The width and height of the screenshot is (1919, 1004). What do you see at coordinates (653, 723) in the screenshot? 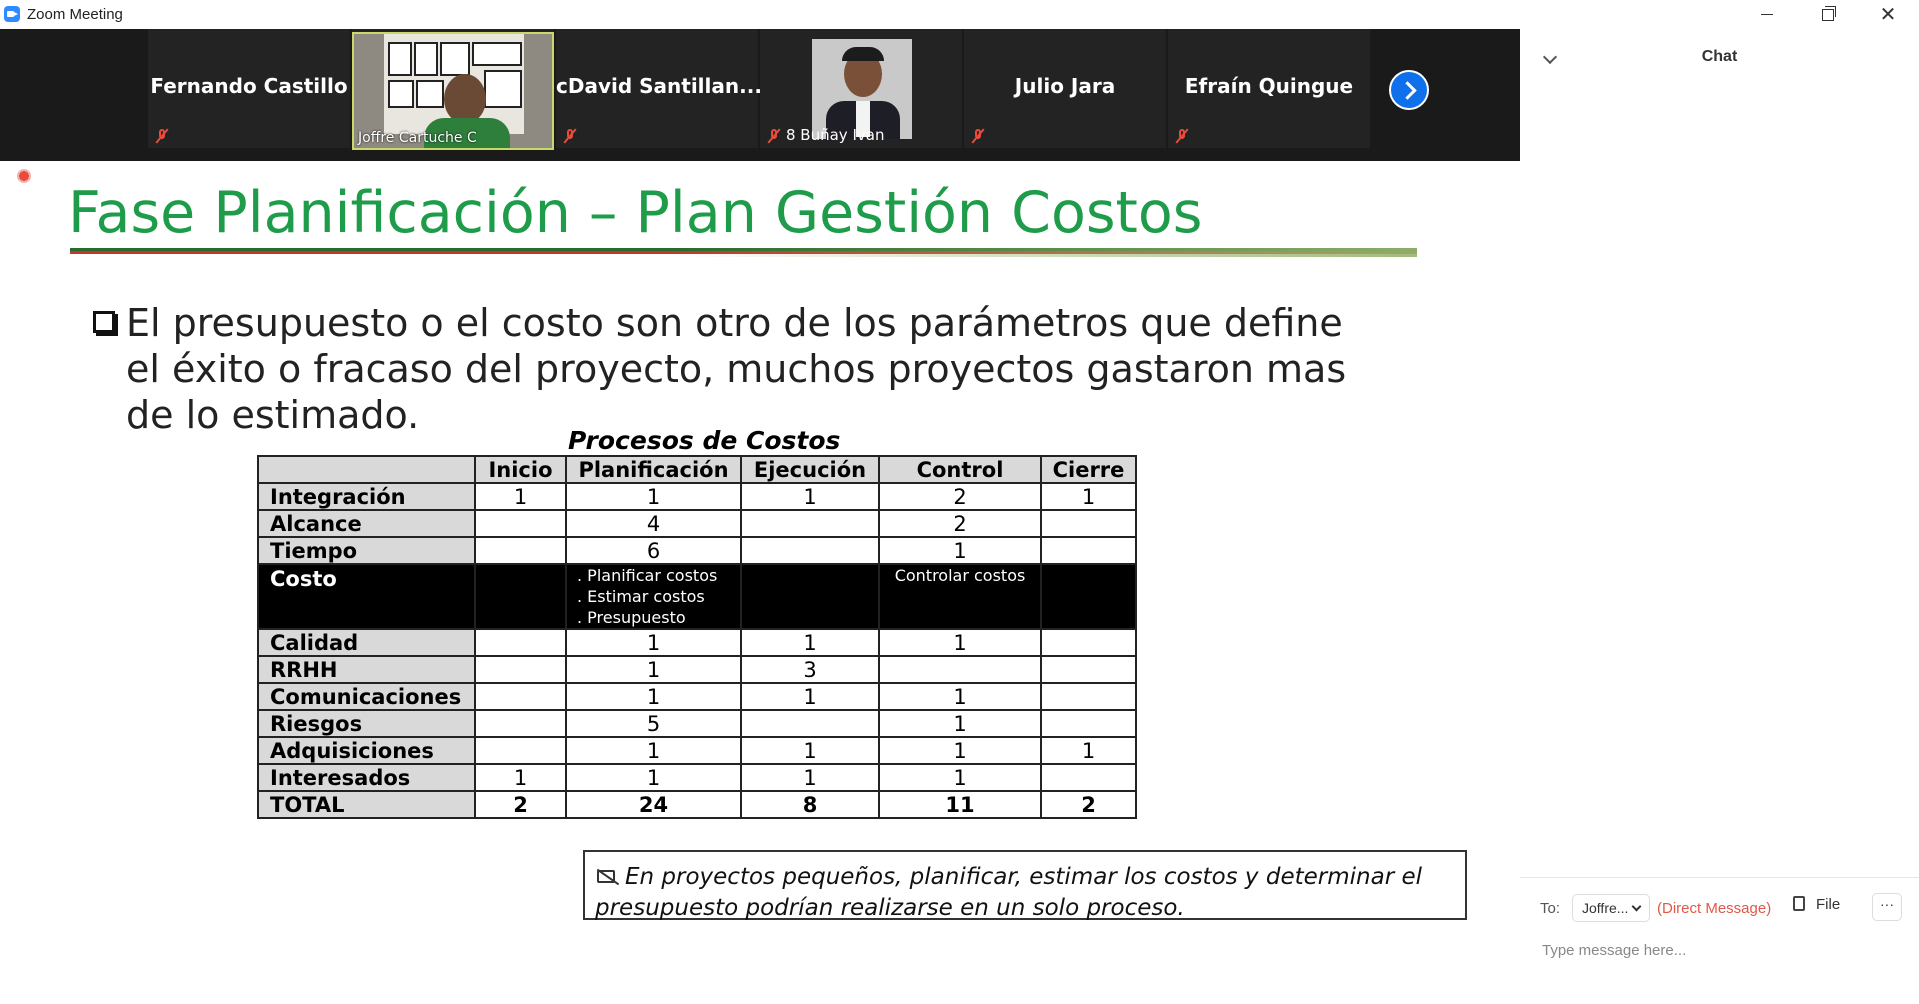
I see `table-cell: 5` at bounding box center [653, 723].